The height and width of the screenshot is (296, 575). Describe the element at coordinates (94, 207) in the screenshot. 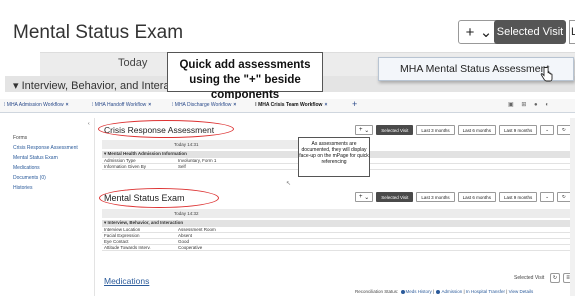

I see `nav-divider` at that location.